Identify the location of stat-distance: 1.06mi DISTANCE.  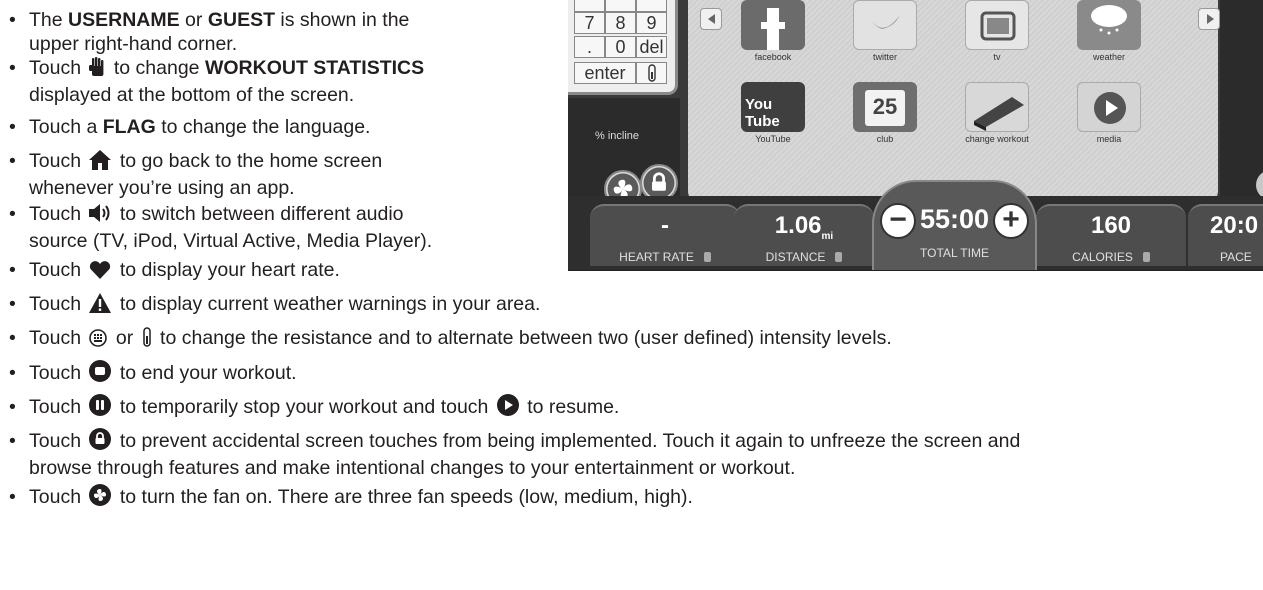
(804, 235).